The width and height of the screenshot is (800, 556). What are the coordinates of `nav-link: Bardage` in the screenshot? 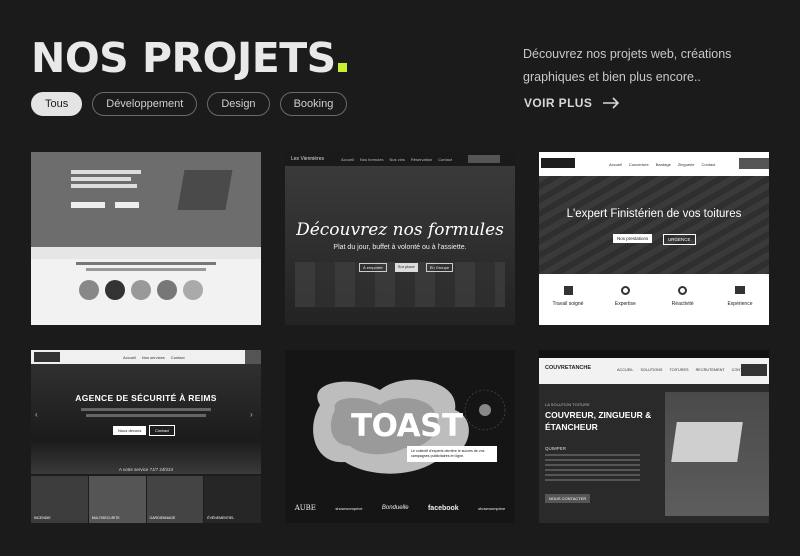 It's located at (663, 164).